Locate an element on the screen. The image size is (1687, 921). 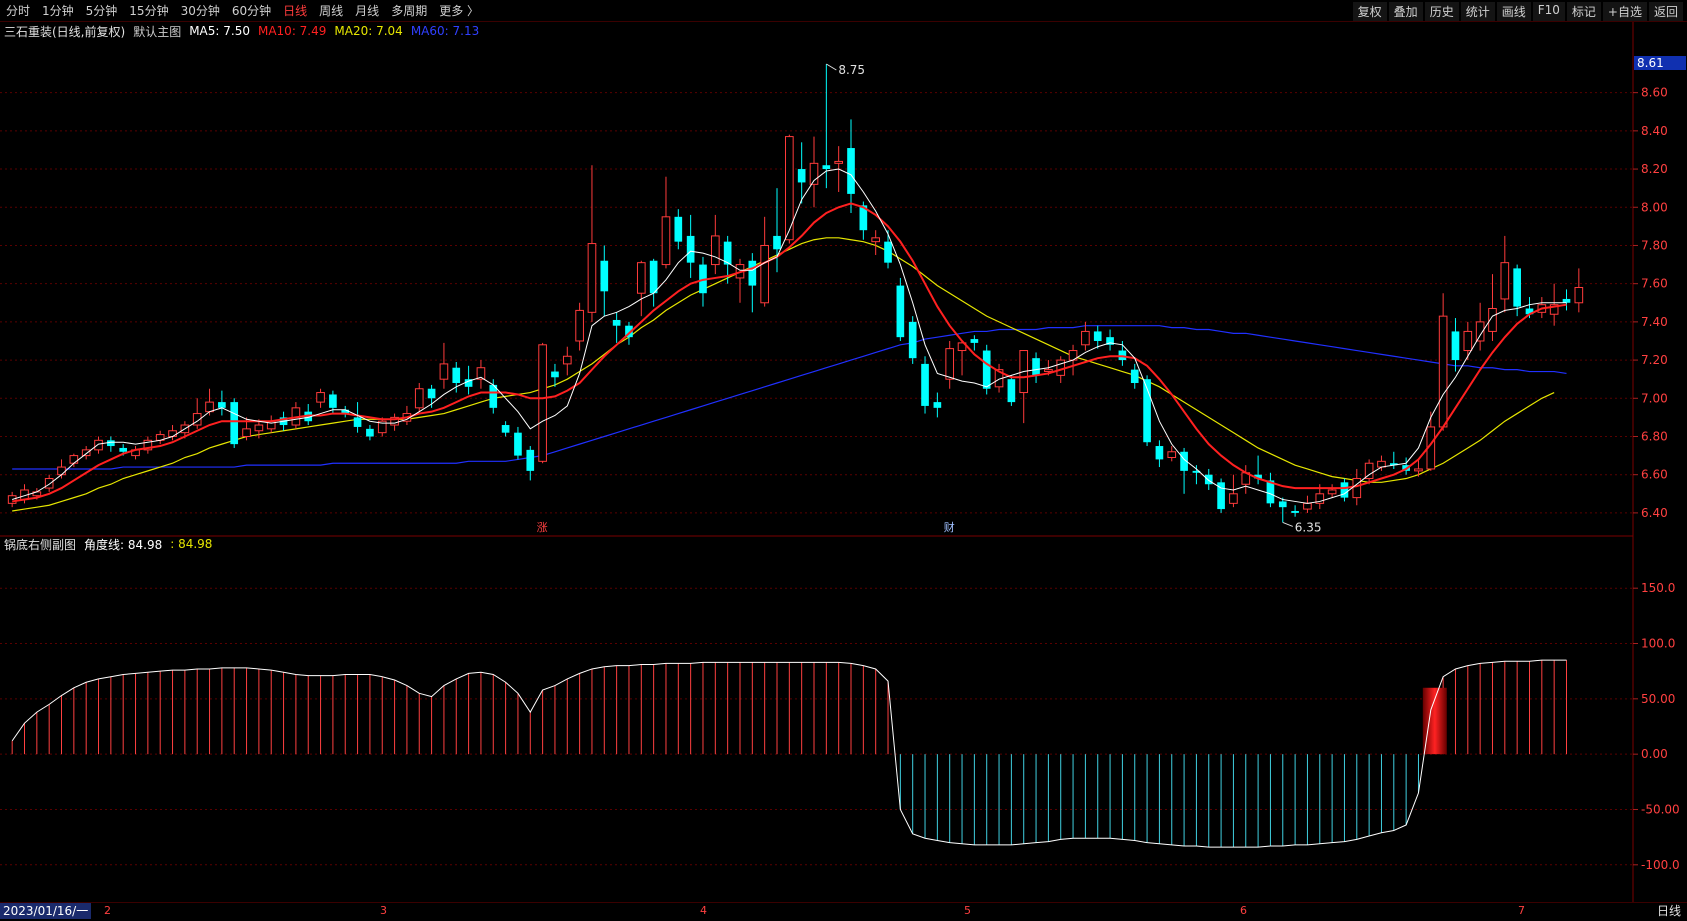
angle-tick-label: -100.0 is located at coordinates (1660, 865).